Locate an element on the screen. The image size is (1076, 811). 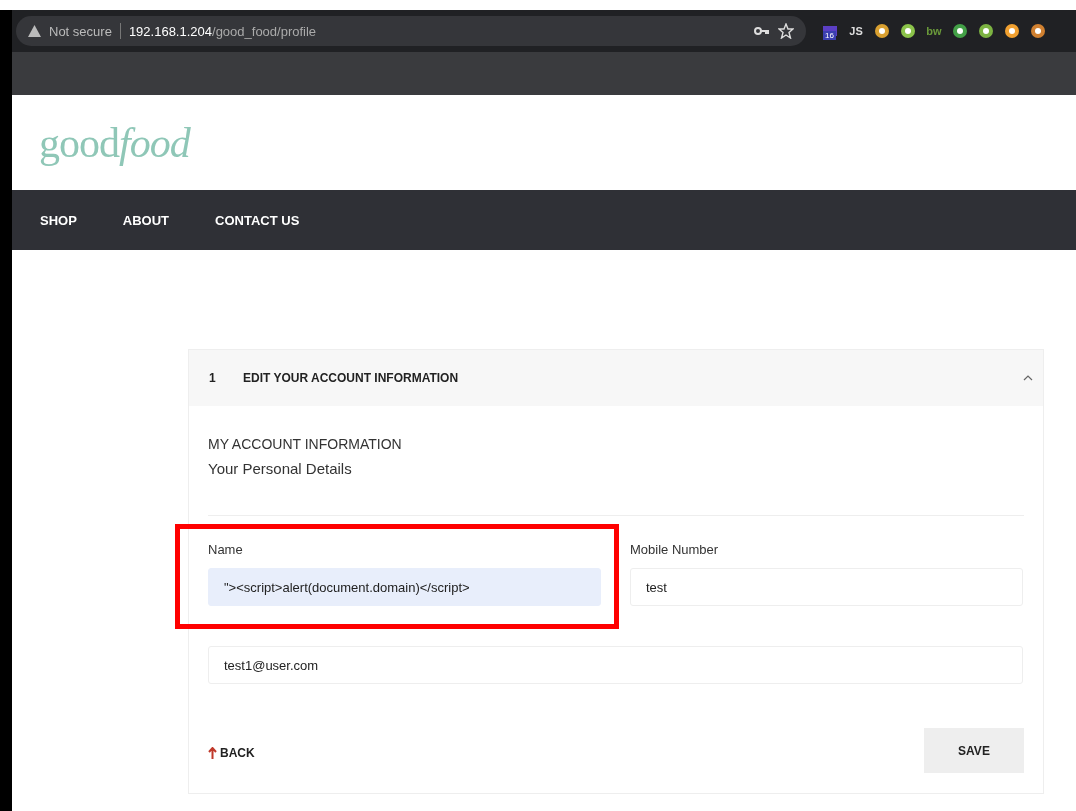
nav-link: SHOP is located at coordinates (58, 220).